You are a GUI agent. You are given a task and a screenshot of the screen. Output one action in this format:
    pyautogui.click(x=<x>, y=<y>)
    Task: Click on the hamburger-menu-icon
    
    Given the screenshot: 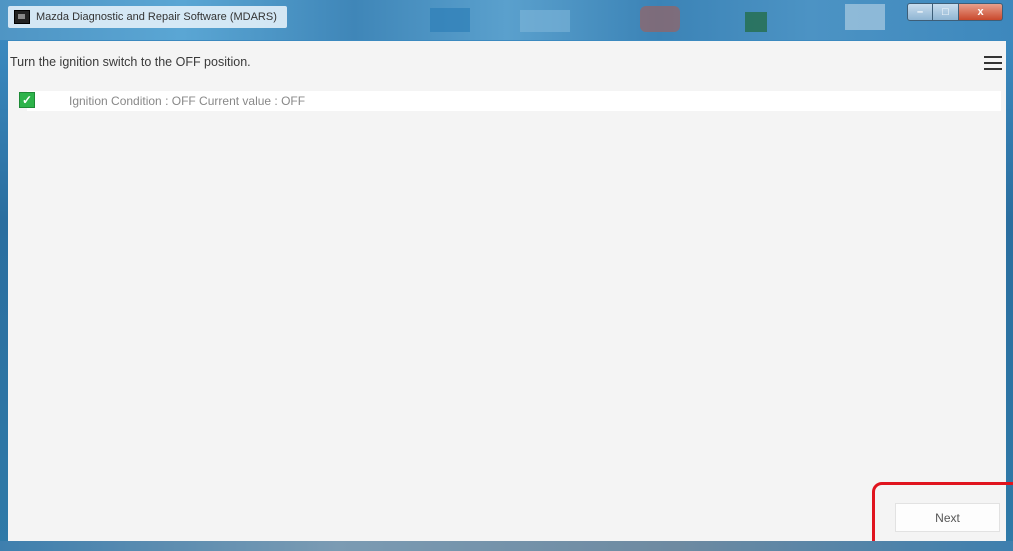 What is the action you would take?
    pyautogui.click(x=993, y=63)
    